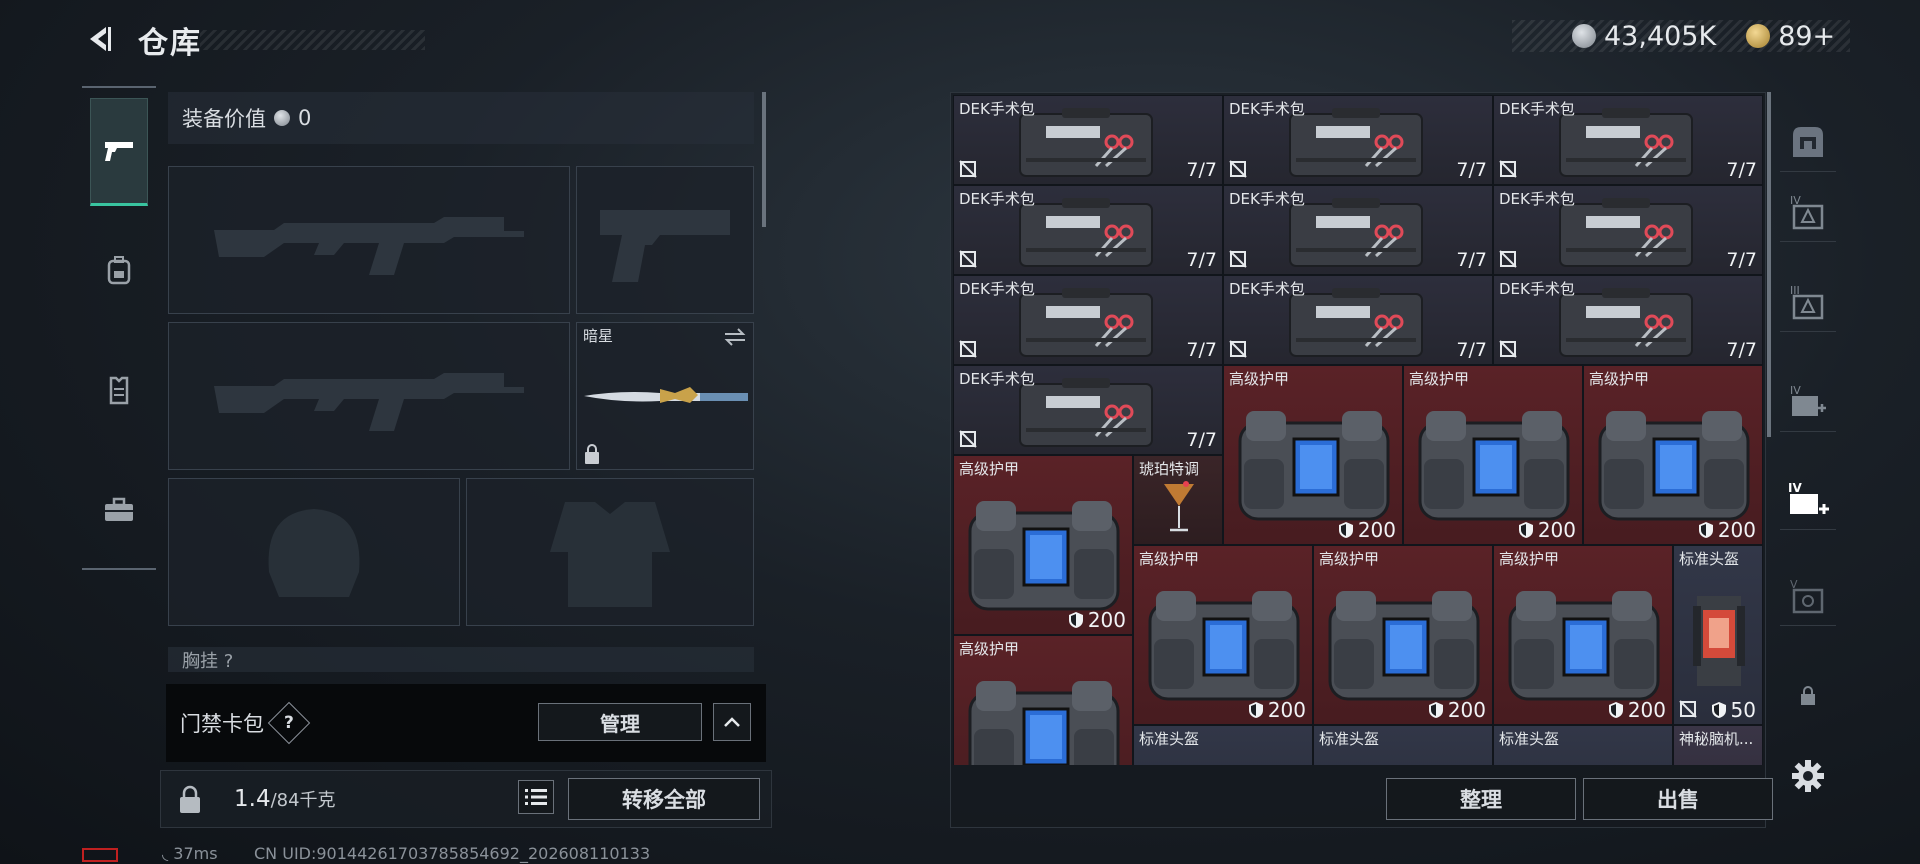  Describe the element at coordinates (735, 337) in the screenshot. I see `swap-icon` at that location.